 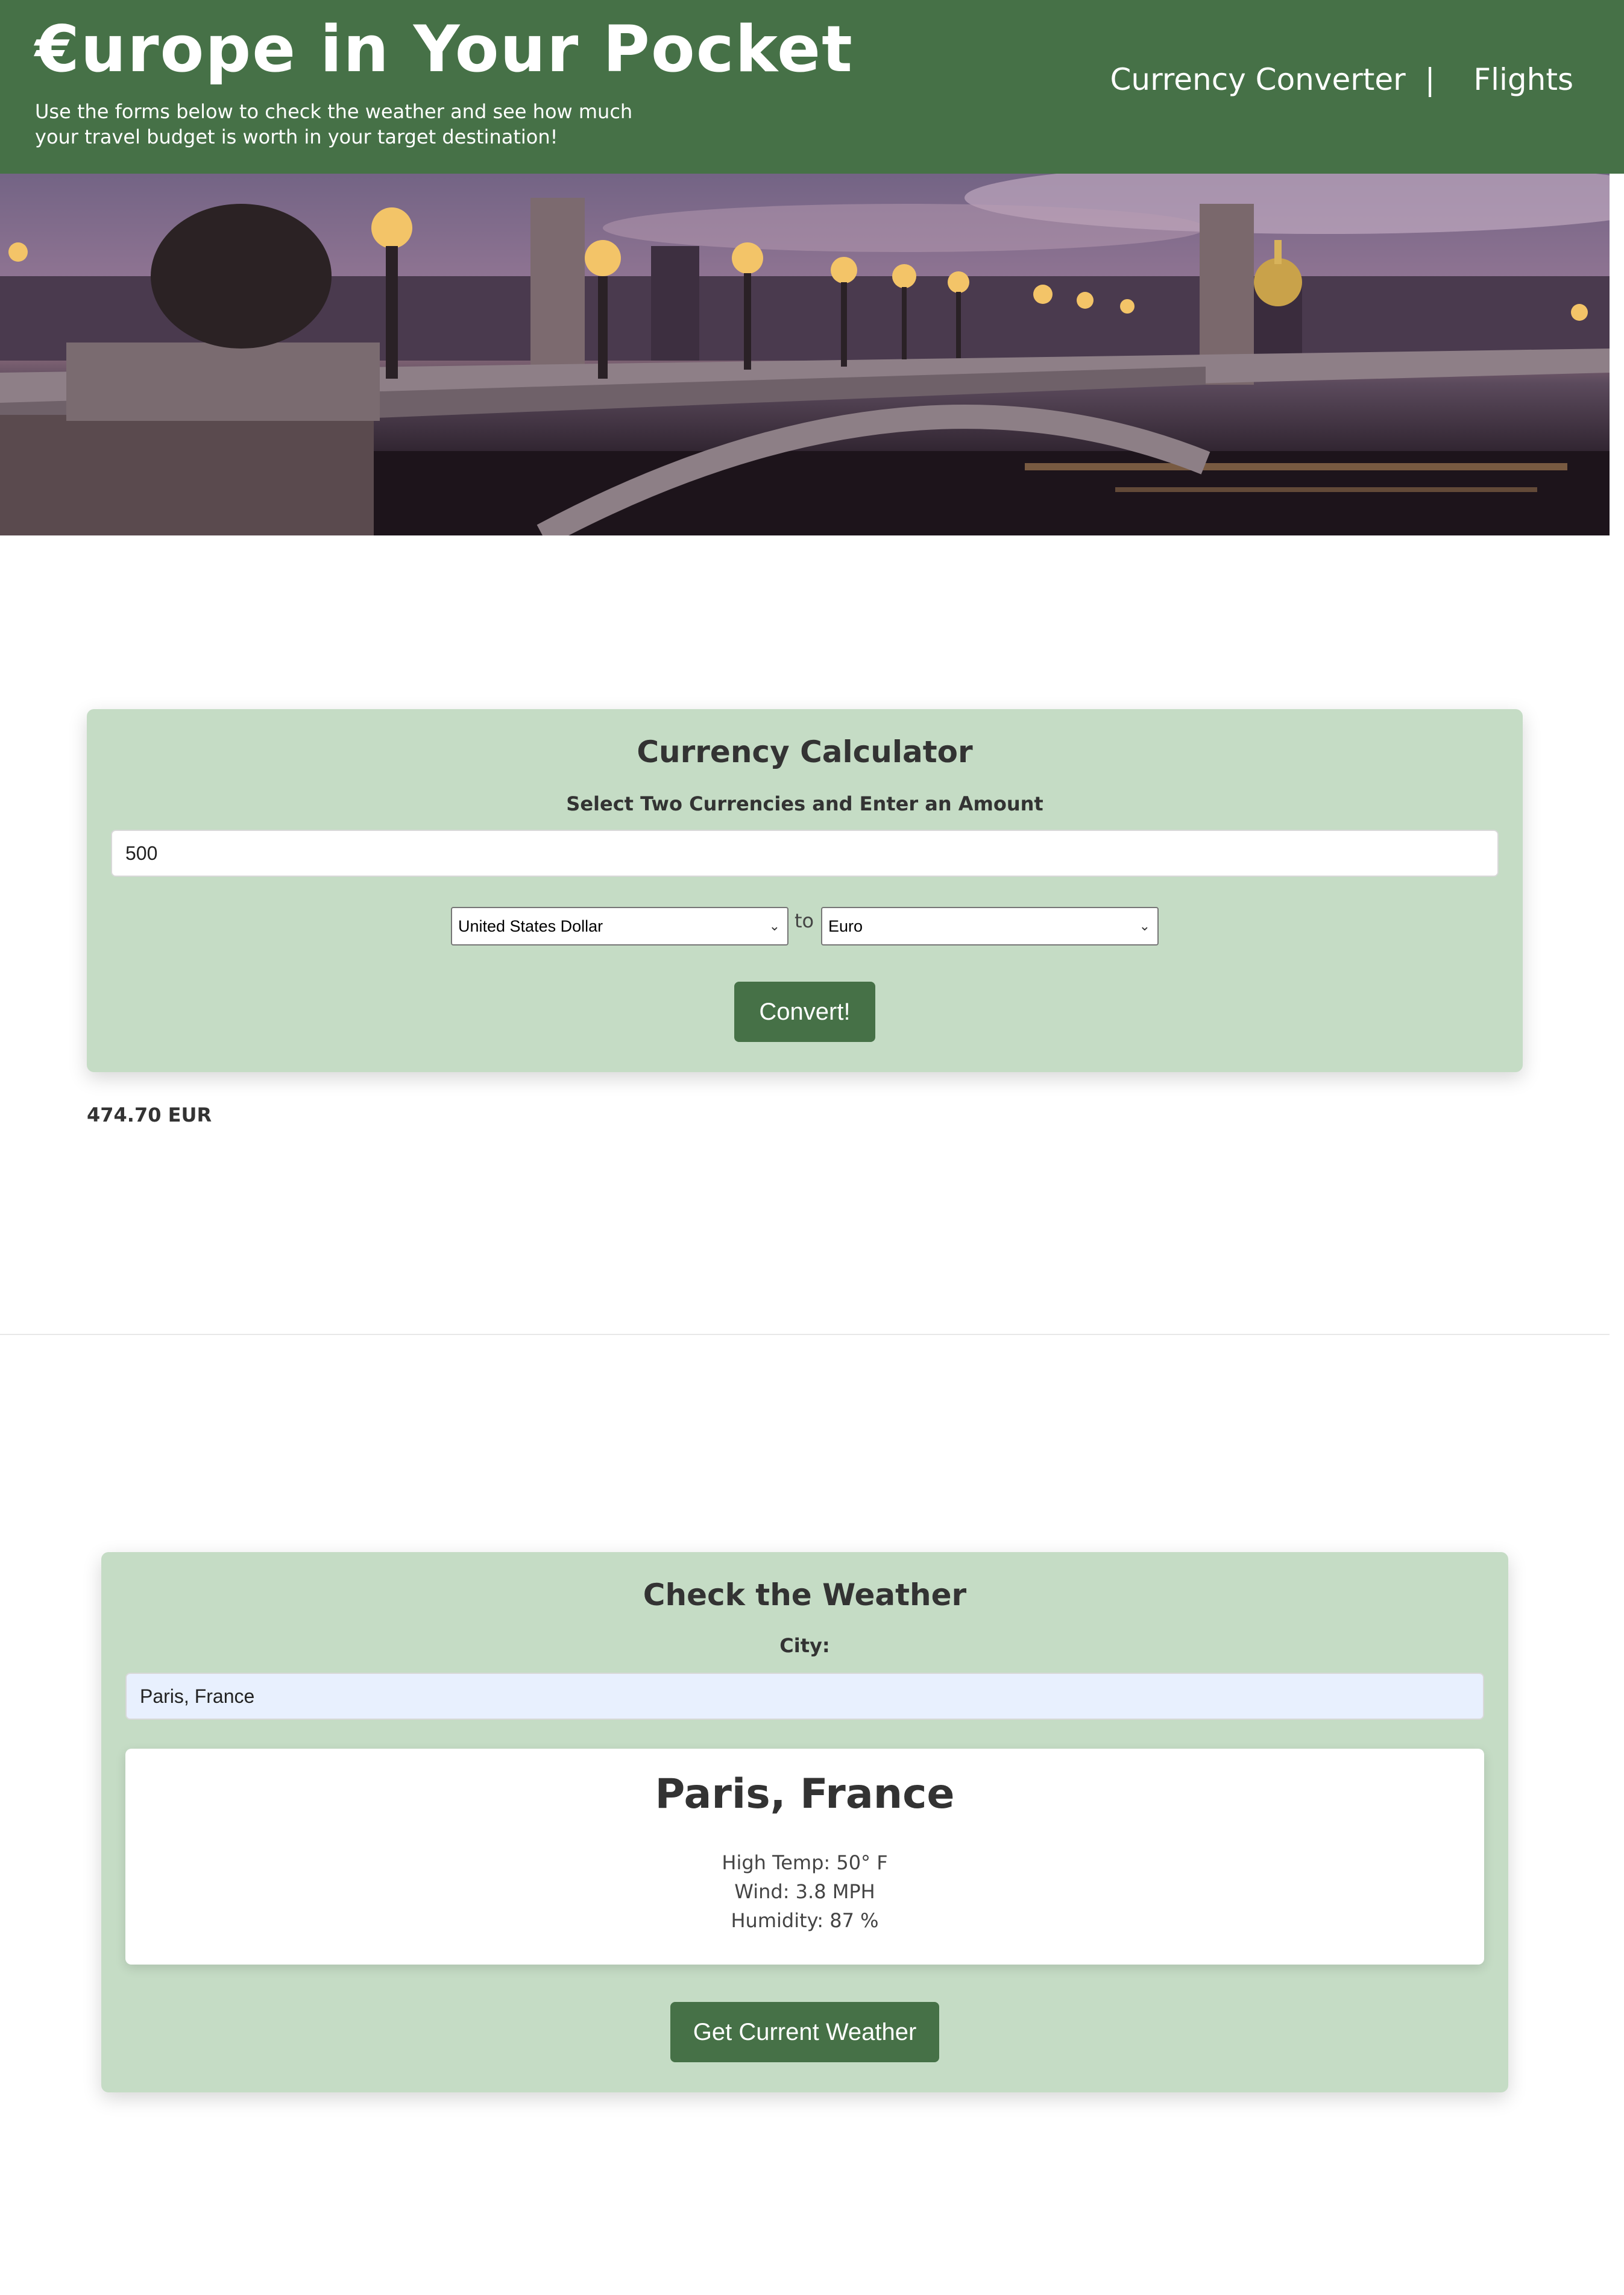 What do you see at coordinates (805, 1646) in the screenshot?
I see `city-label: City:` at bounding box center [805, 1646].